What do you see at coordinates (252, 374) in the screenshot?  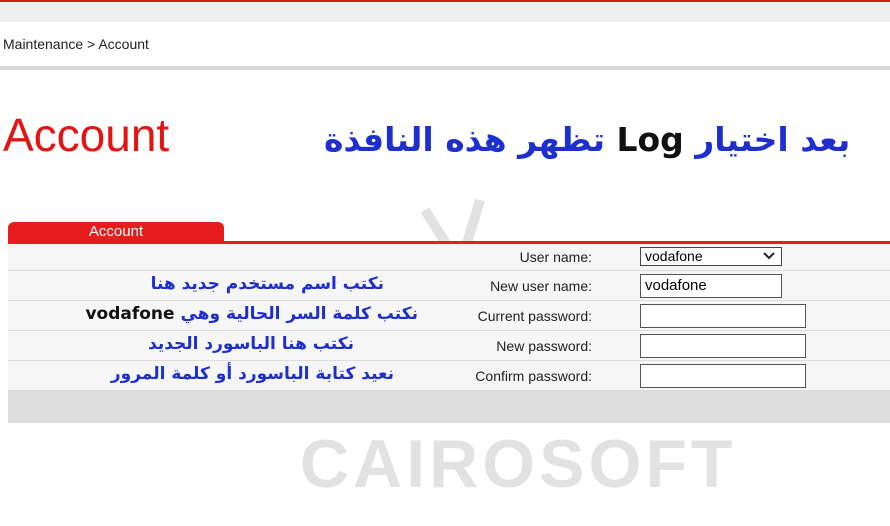 I see `annotation-confirm-password: نعيد كتابة الباسورد أو كلمة المرور` at bounding box center [252, 374].